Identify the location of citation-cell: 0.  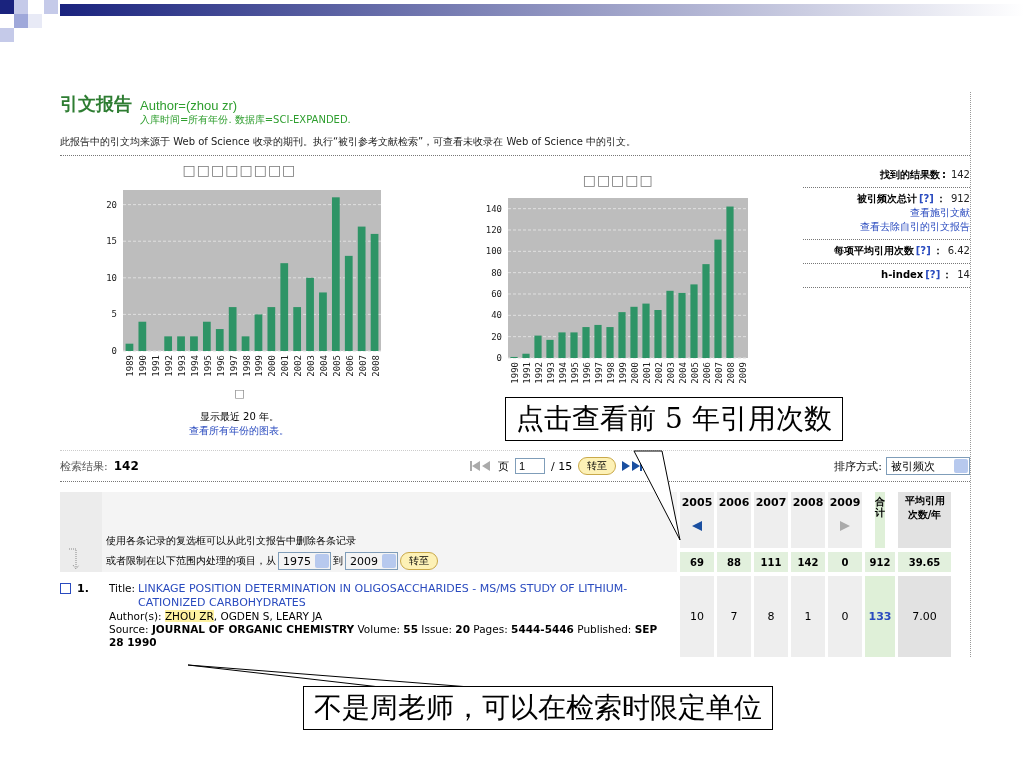
(845, 616).